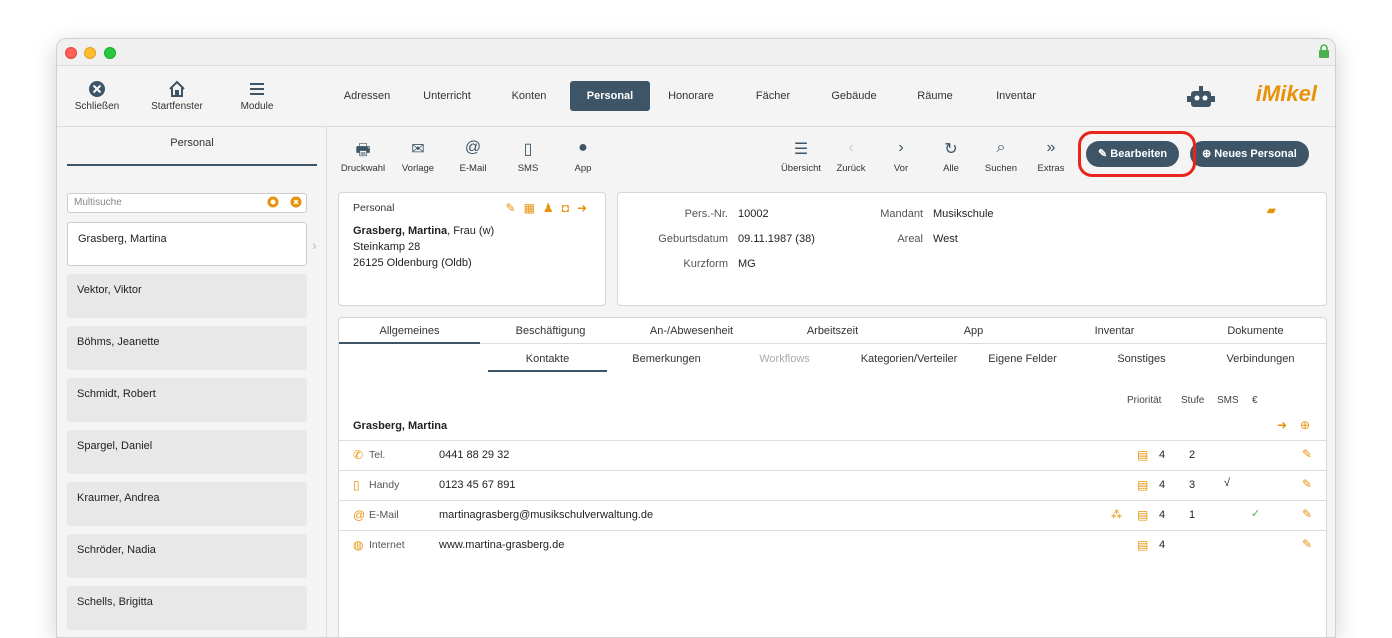 The image size is (1392, 638). What do you see at coordinates (691, 96) in the screenshot?
I see `tab-honorare: Honorare` at bounding box center [691, 96].